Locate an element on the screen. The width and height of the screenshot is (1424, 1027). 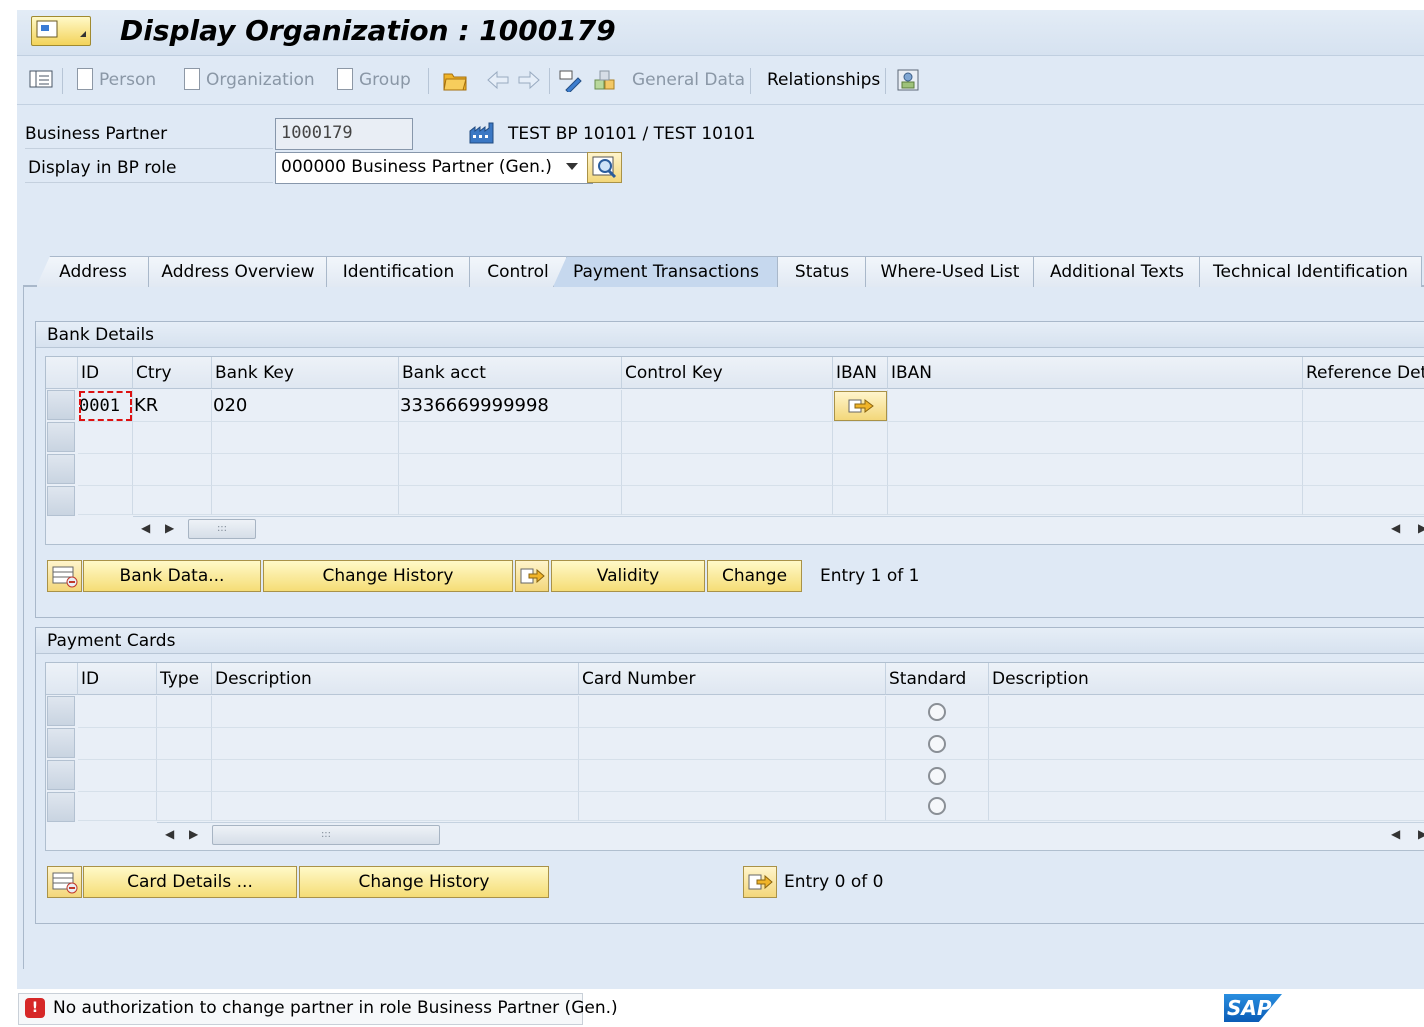
change-button: Change is located at coordinates (754, 576).